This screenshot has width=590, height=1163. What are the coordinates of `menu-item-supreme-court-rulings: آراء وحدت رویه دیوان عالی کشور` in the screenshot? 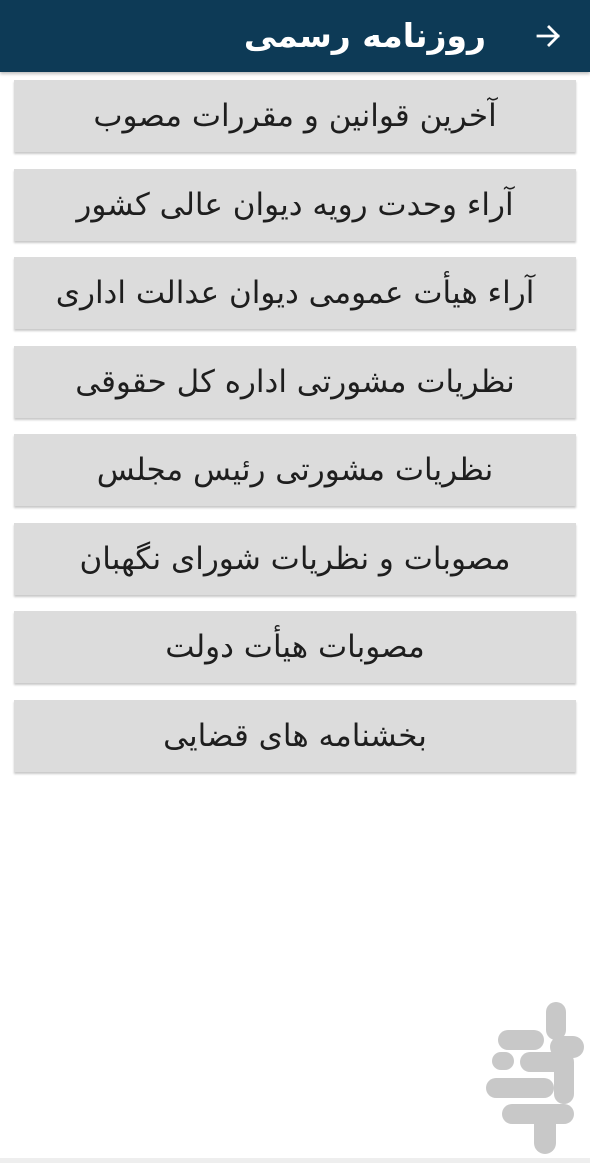 It's located at (295, 204).